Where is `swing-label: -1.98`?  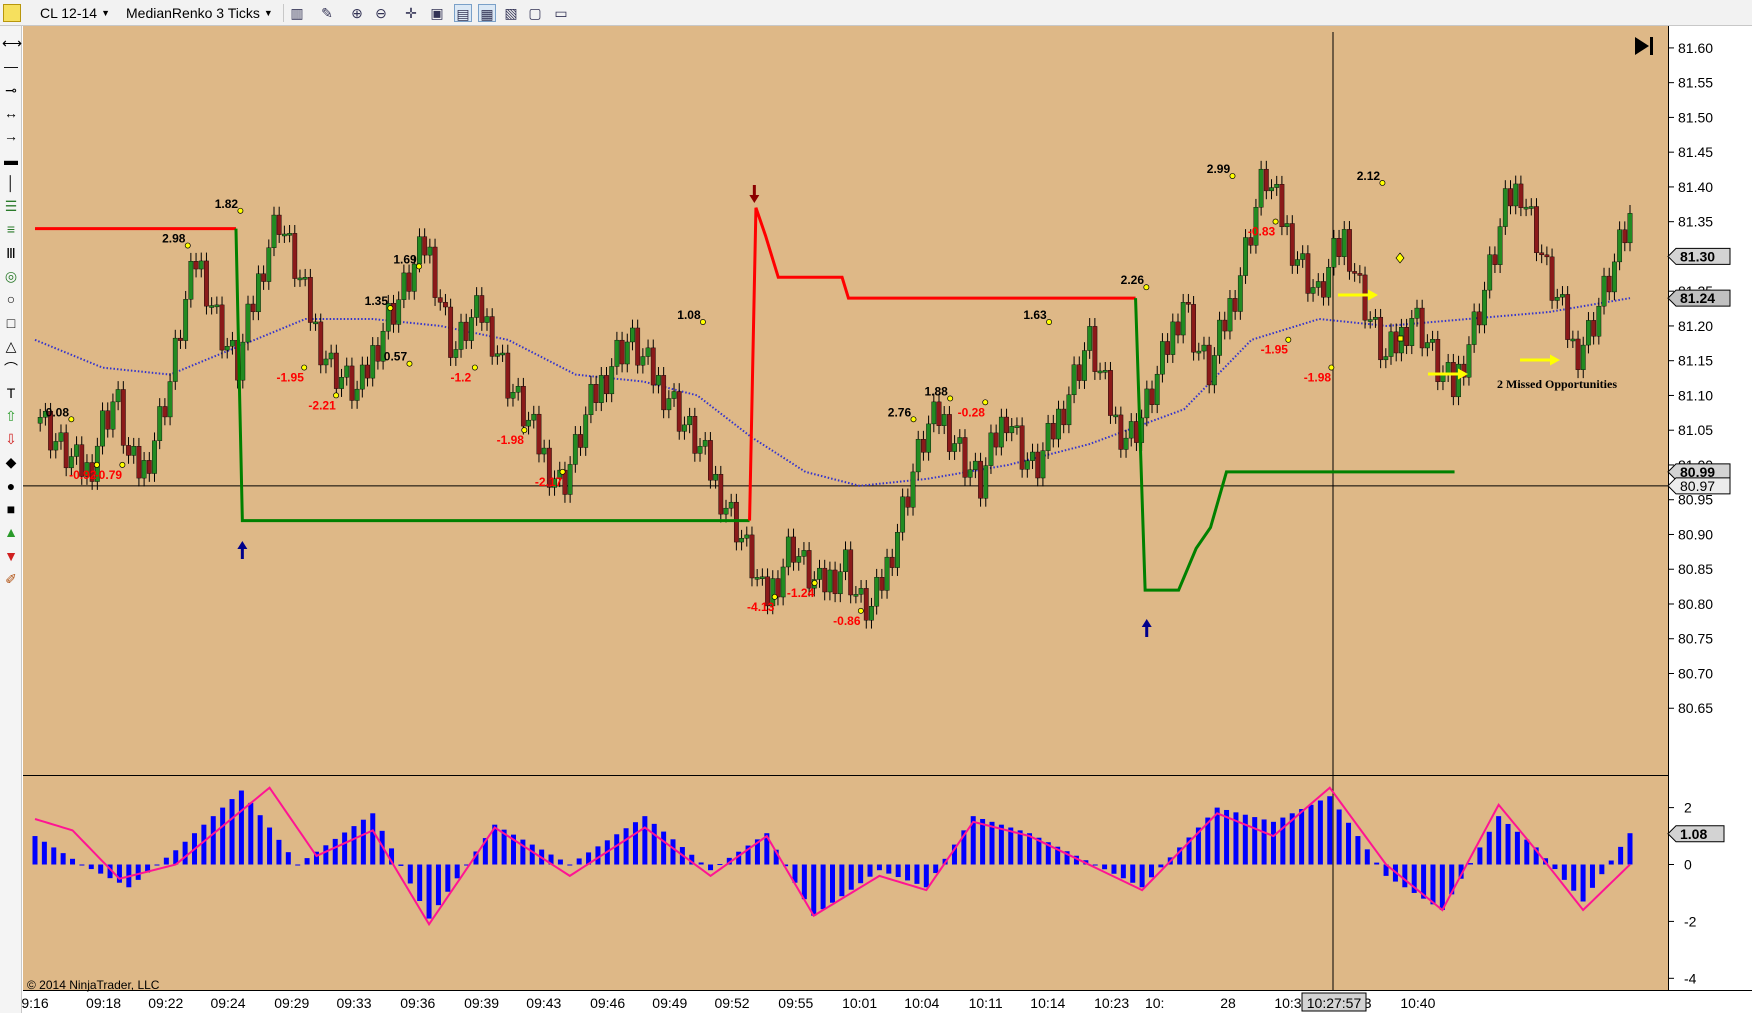 swing-label: -1.98 is located at coordinates (511, 440).